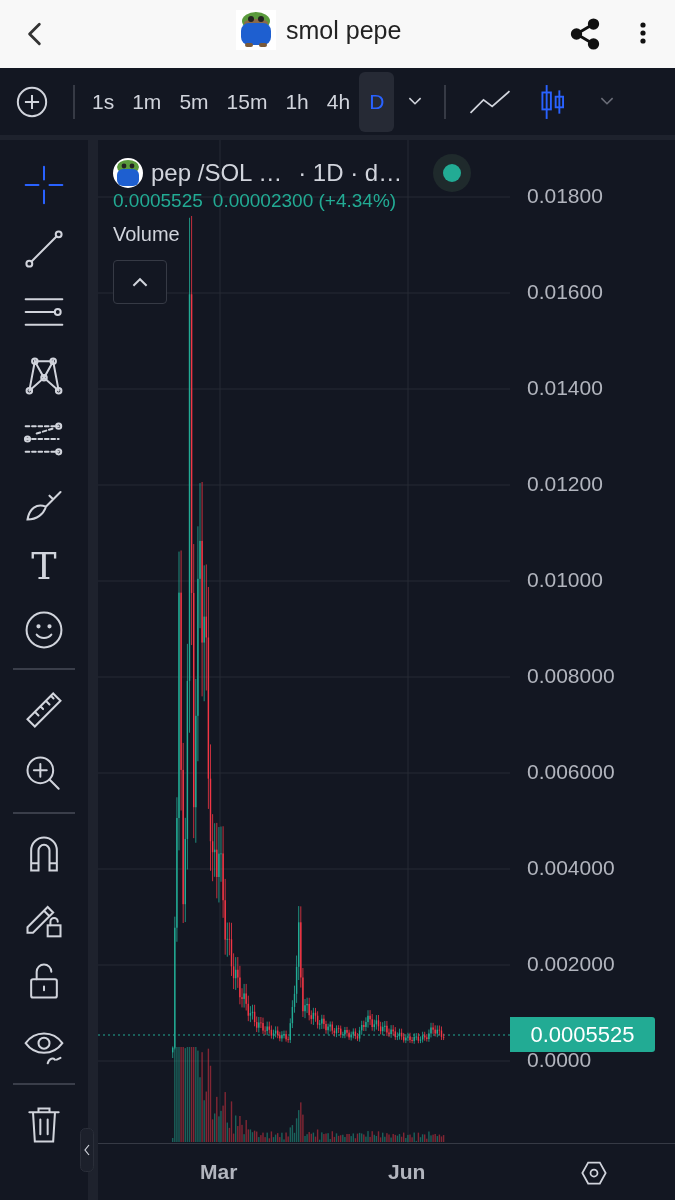 Image resolution: width=675 pixels, height=1200 pixels. I want to click on price-tick: 0.01600, so click(565, 292).